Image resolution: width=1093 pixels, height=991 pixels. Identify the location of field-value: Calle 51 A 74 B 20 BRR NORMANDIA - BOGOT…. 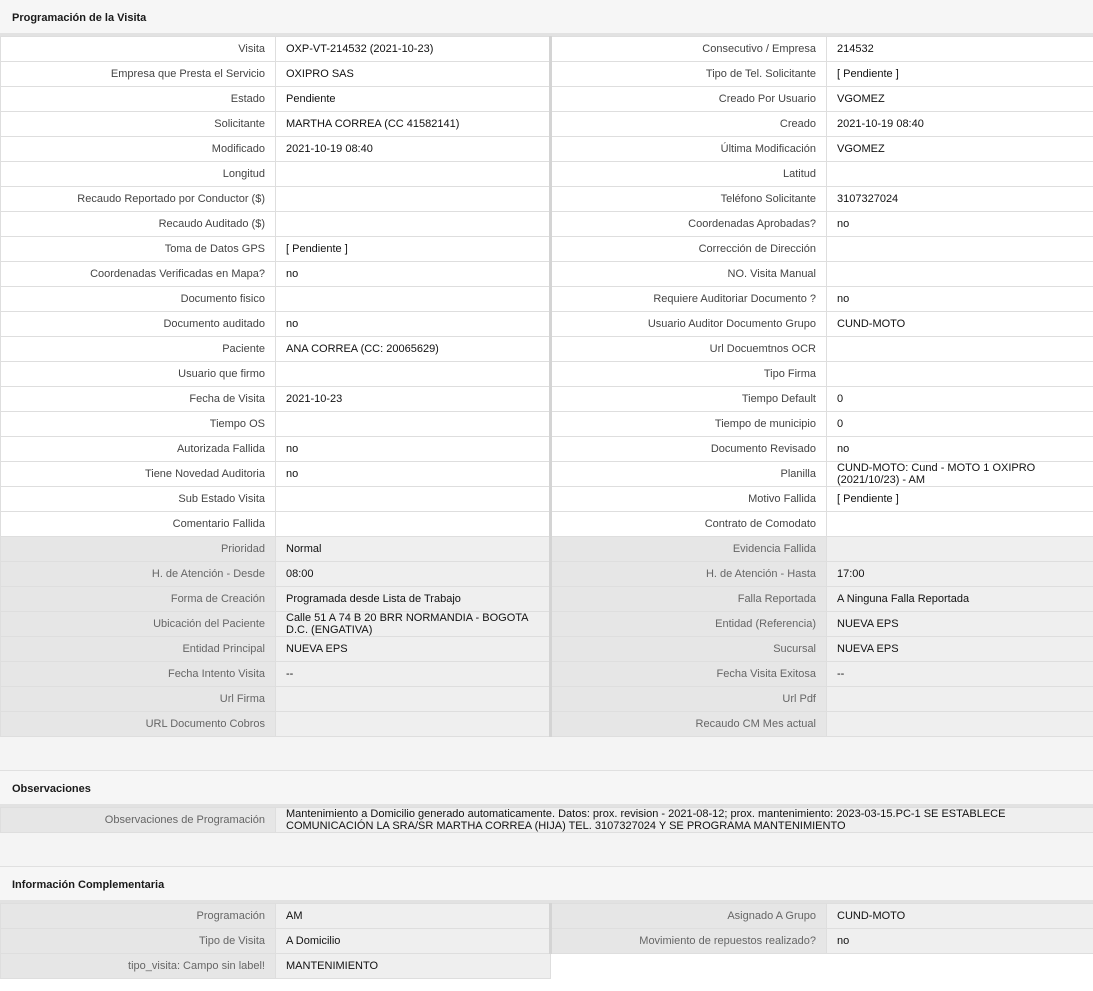
(413, 624).